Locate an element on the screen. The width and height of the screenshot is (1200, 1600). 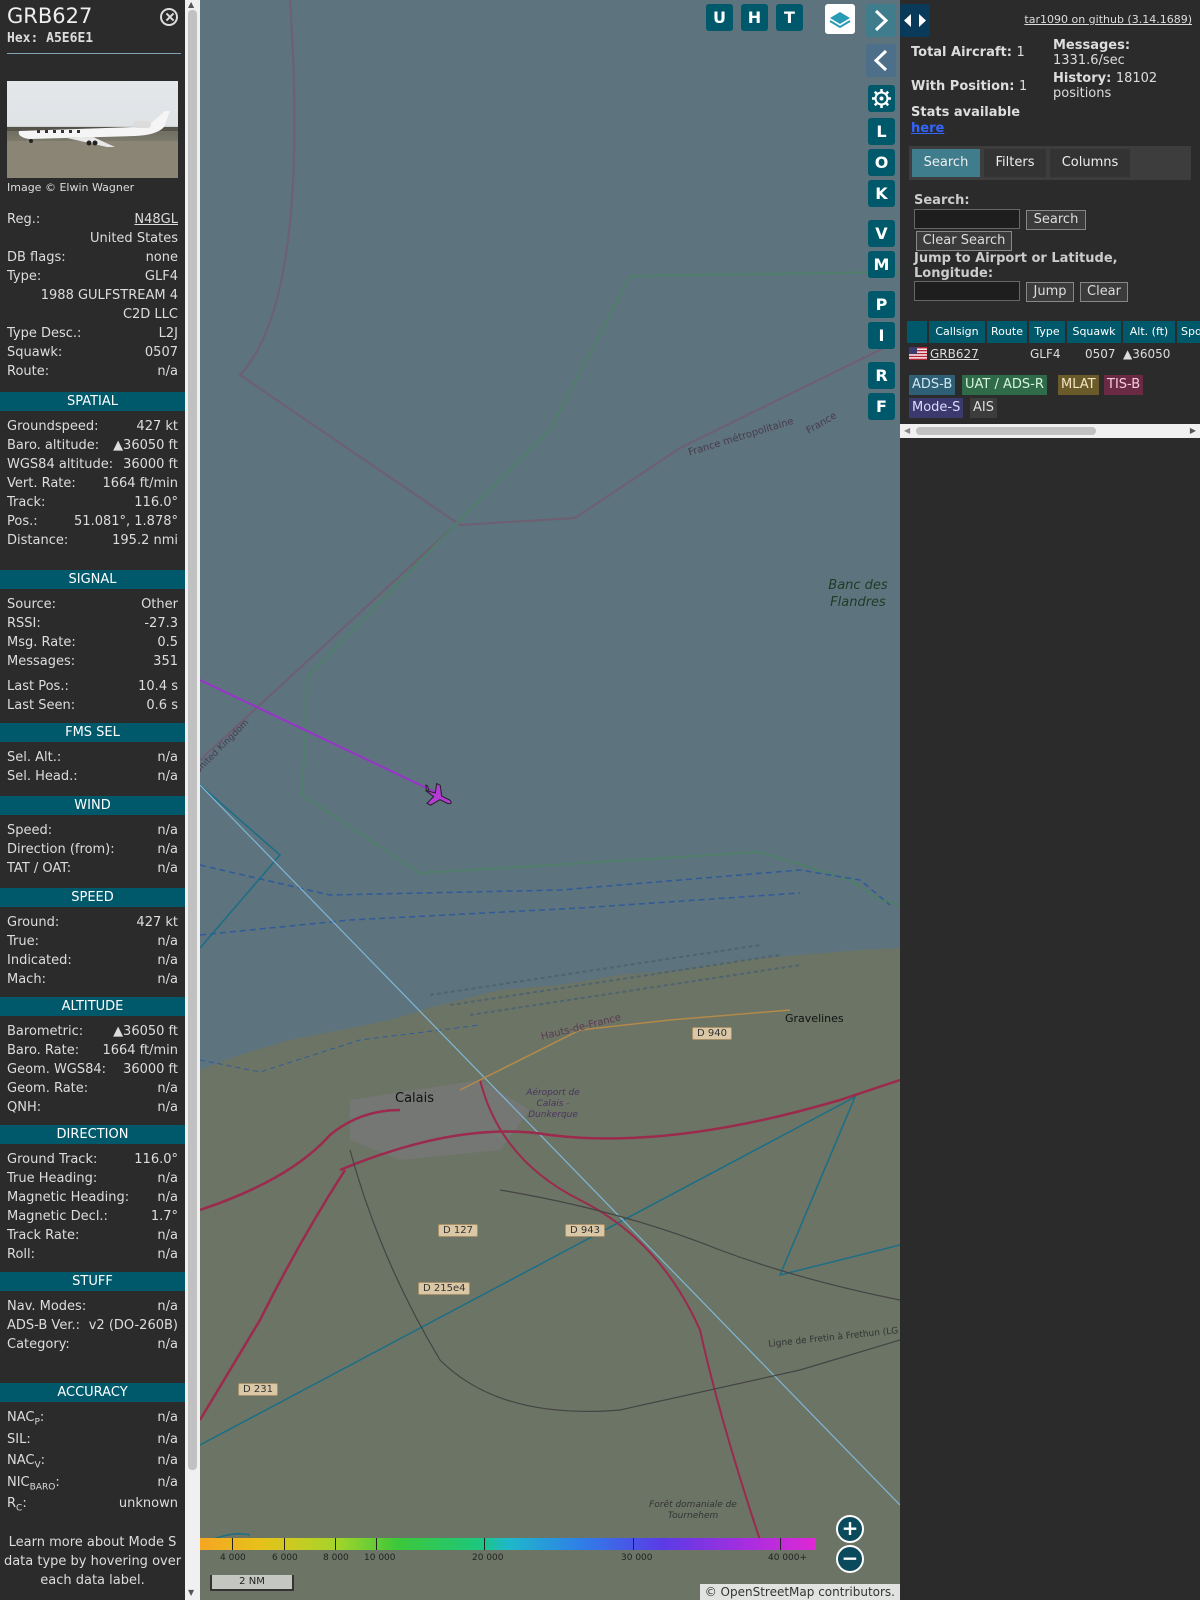
detail-label: Track: is located at coordinates (26, 502).